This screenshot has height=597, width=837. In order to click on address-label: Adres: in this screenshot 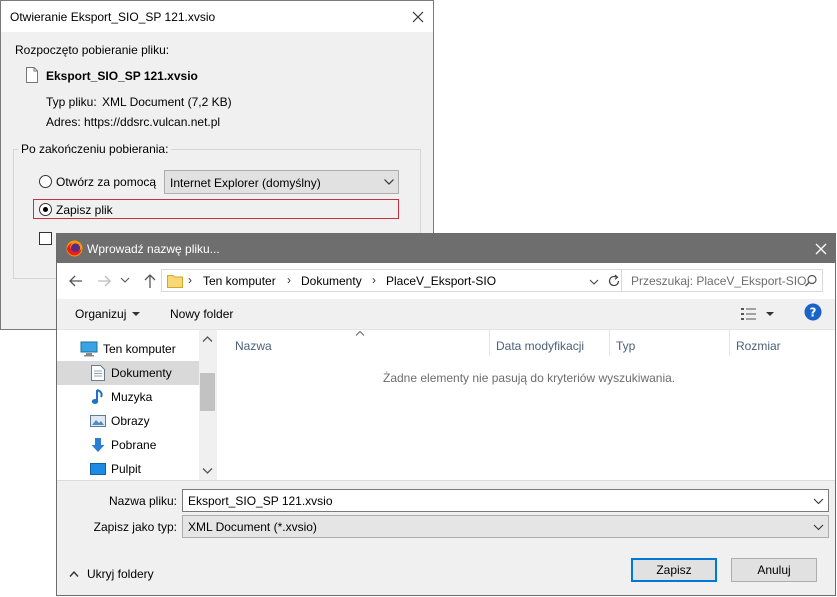, I will do `click(63, 122)`.